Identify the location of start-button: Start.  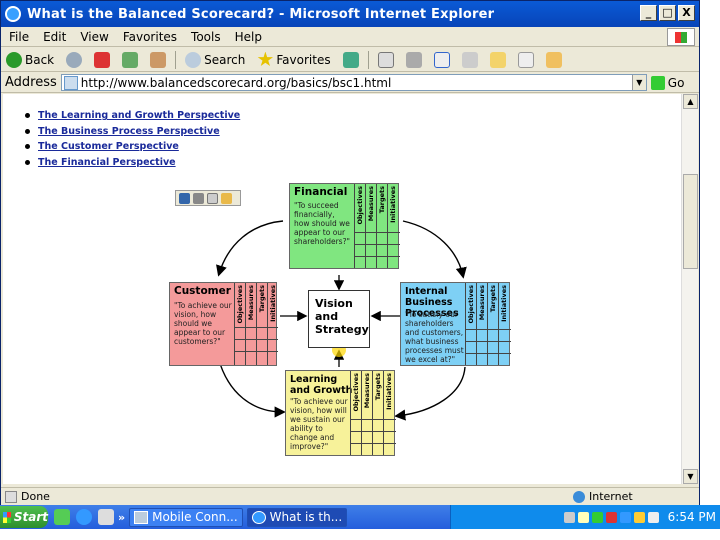
(24, 517).